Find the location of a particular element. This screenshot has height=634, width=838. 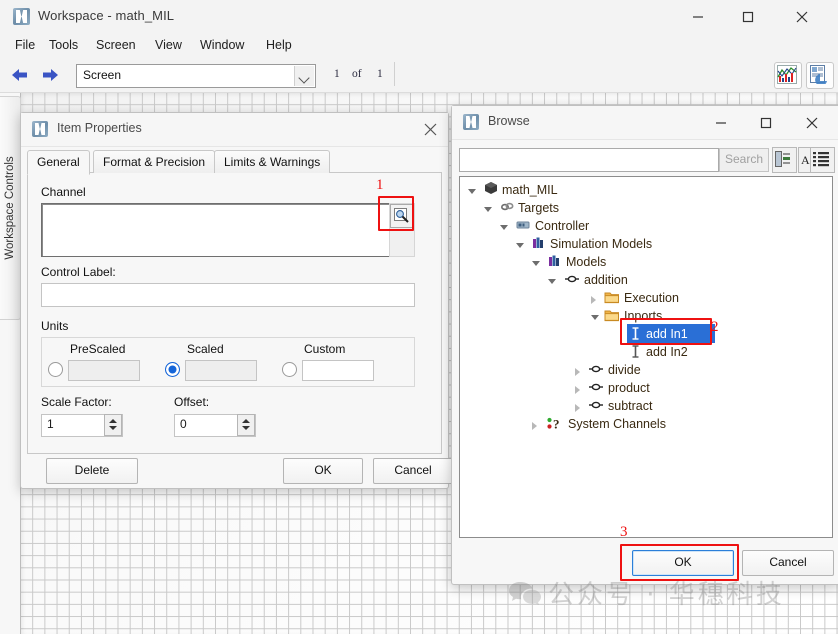

tree-label: Models is located at coordinates (586, 262).